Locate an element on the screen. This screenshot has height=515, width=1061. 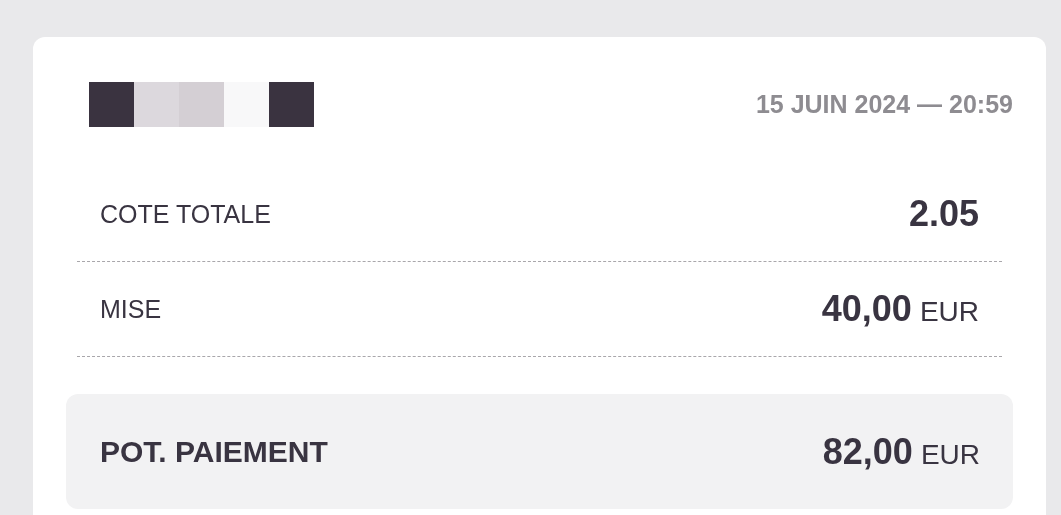
row-label: MISE is located at coordinates (131, 309).